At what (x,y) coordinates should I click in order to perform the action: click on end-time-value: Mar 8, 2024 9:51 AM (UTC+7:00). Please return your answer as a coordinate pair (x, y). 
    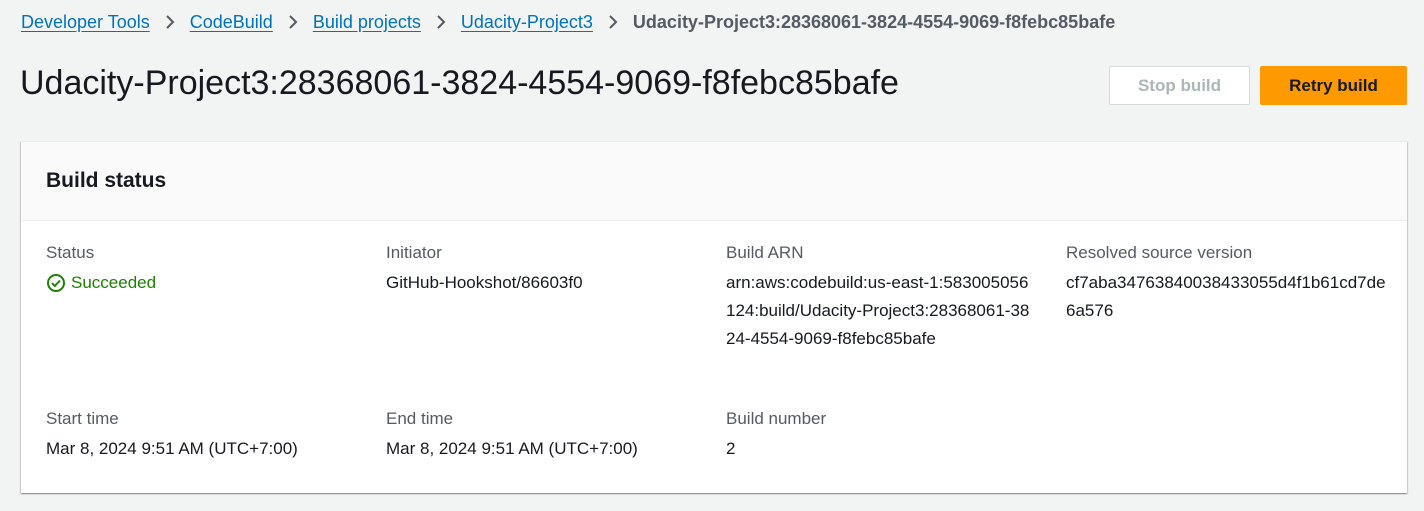
    Looking at the image, I should click on (512, 448).